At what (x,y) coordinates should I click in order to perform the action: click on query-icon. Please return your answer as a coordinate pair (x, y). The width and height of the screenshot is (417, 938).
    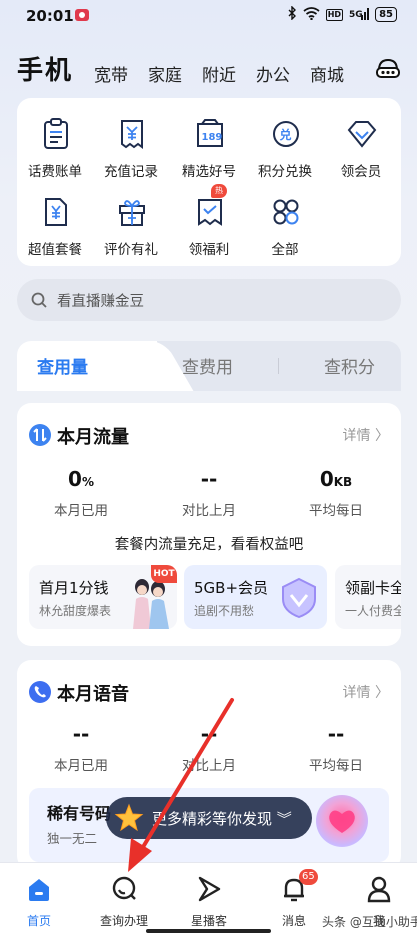
    Looking at the image, I should click on (124, 889).